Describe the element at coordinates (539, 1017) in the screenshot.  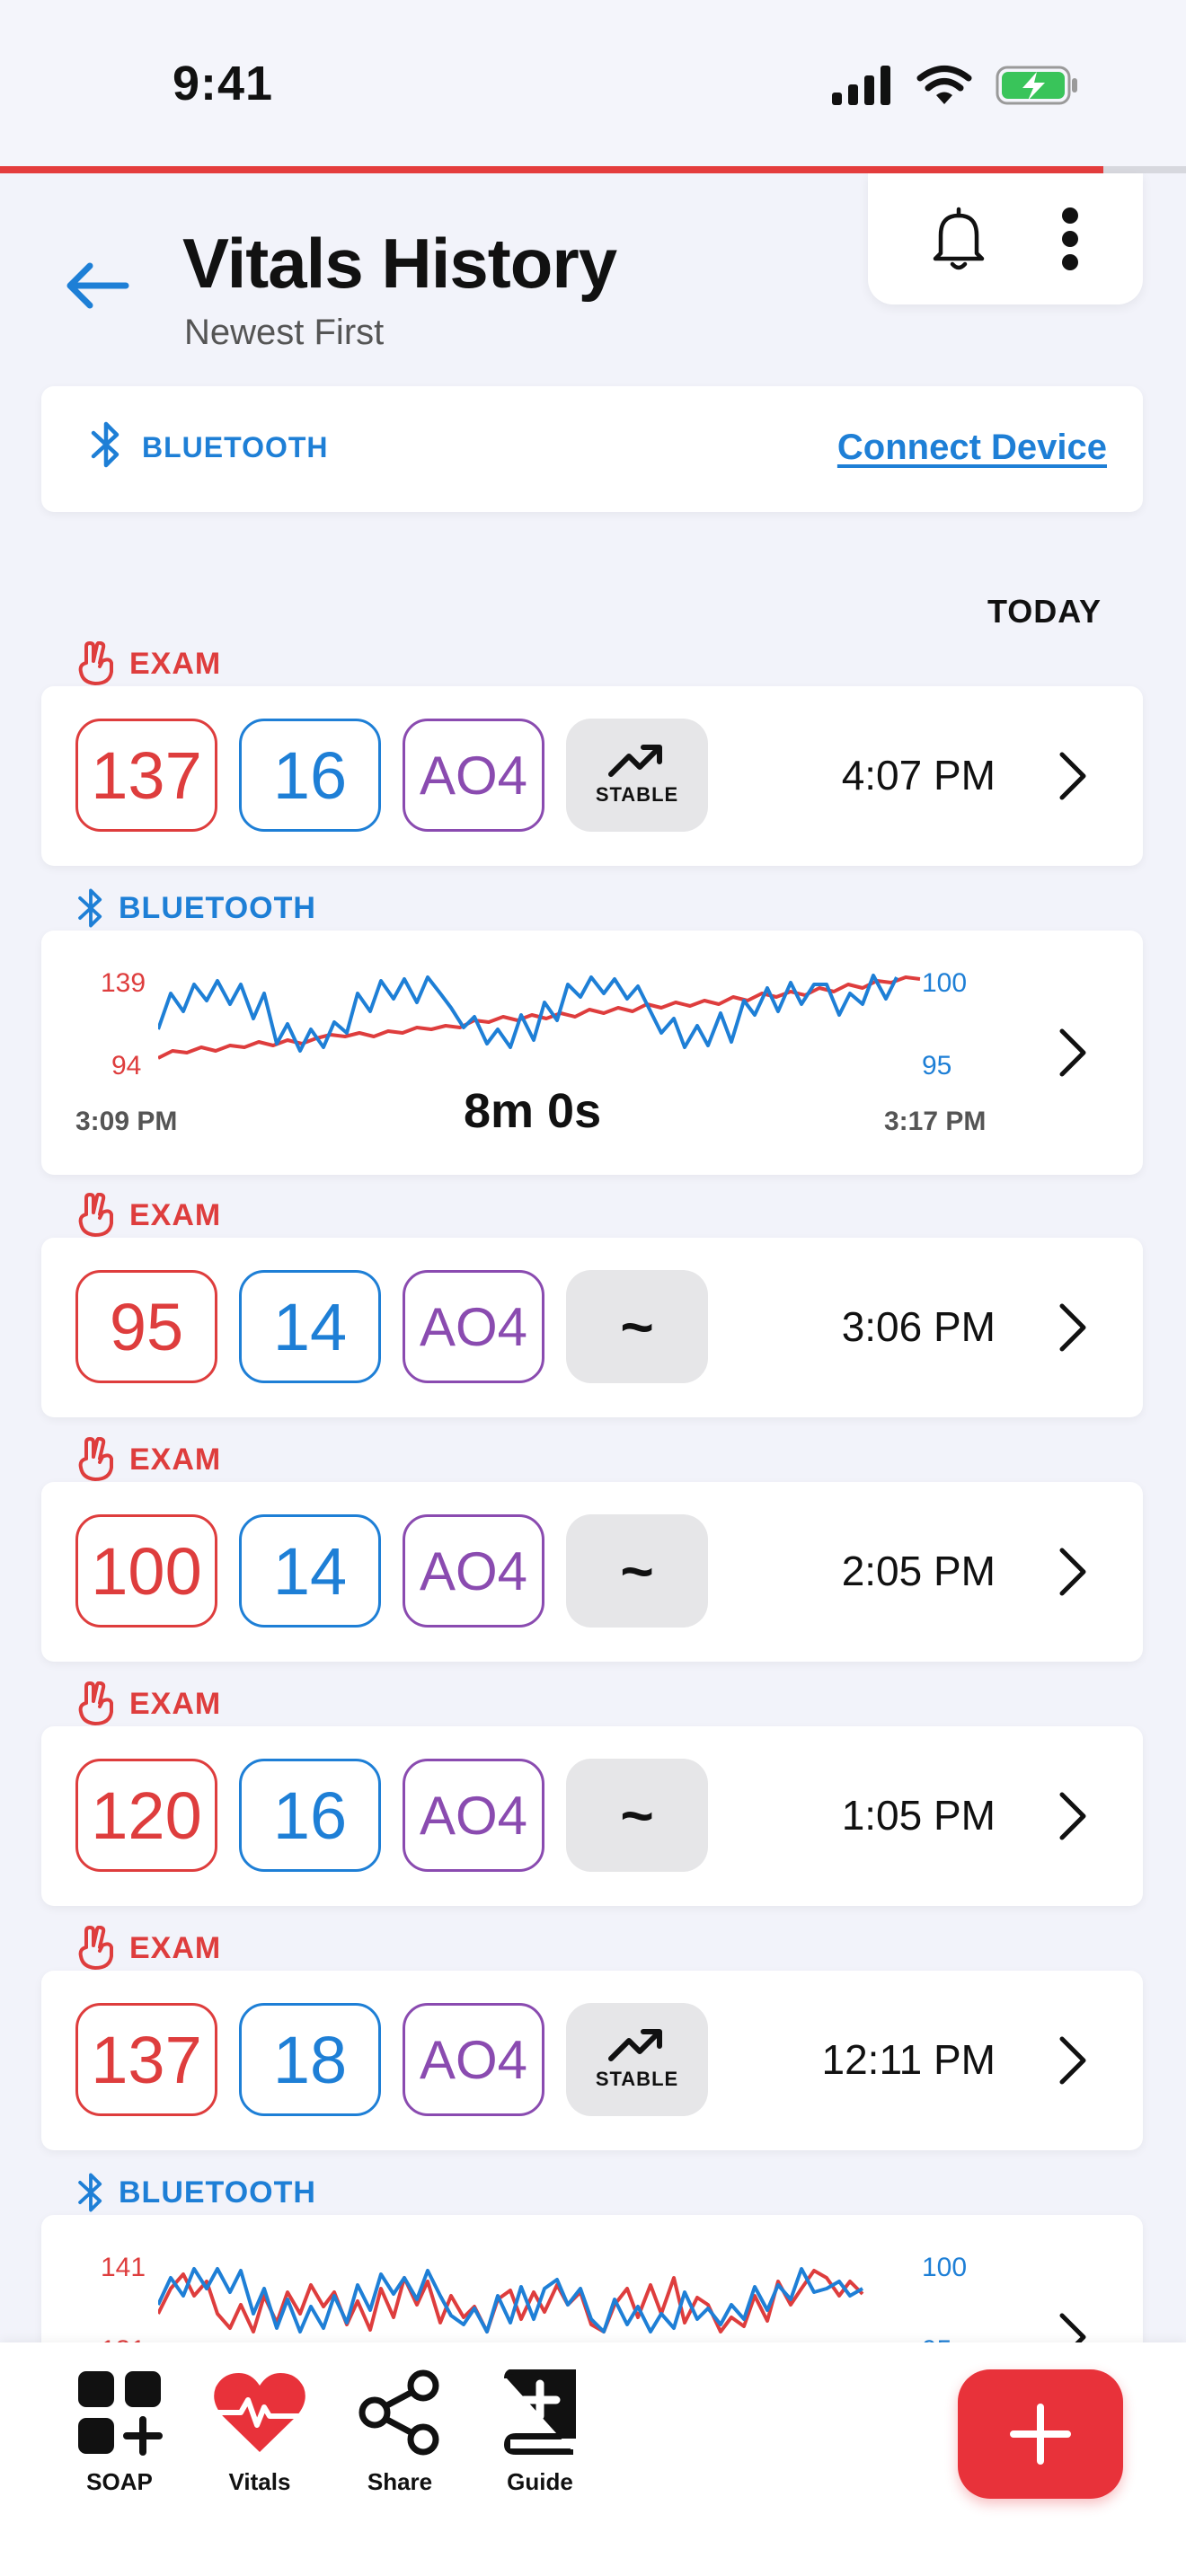
I see `vitals-sparkline` at that location.